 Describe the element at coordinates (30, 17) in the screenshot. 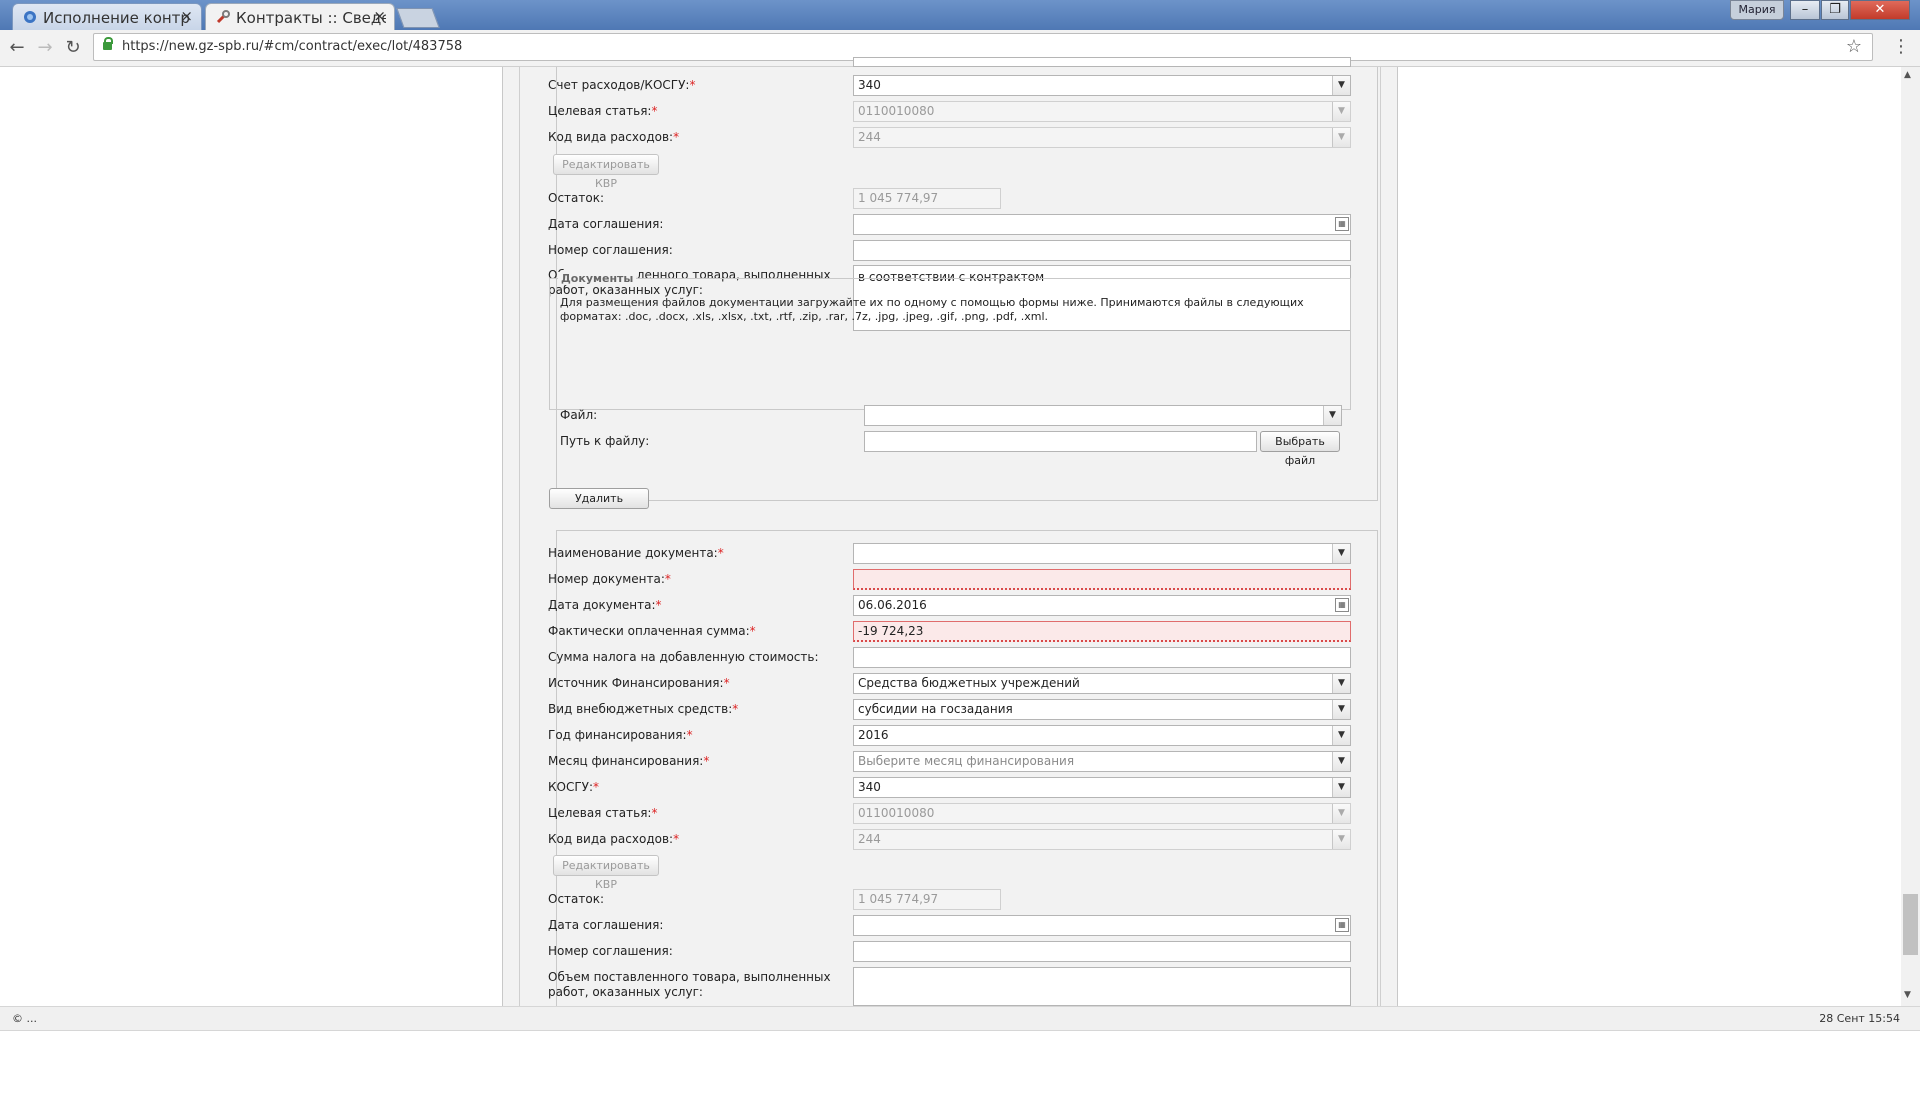

I see `globe-icon` at that location.